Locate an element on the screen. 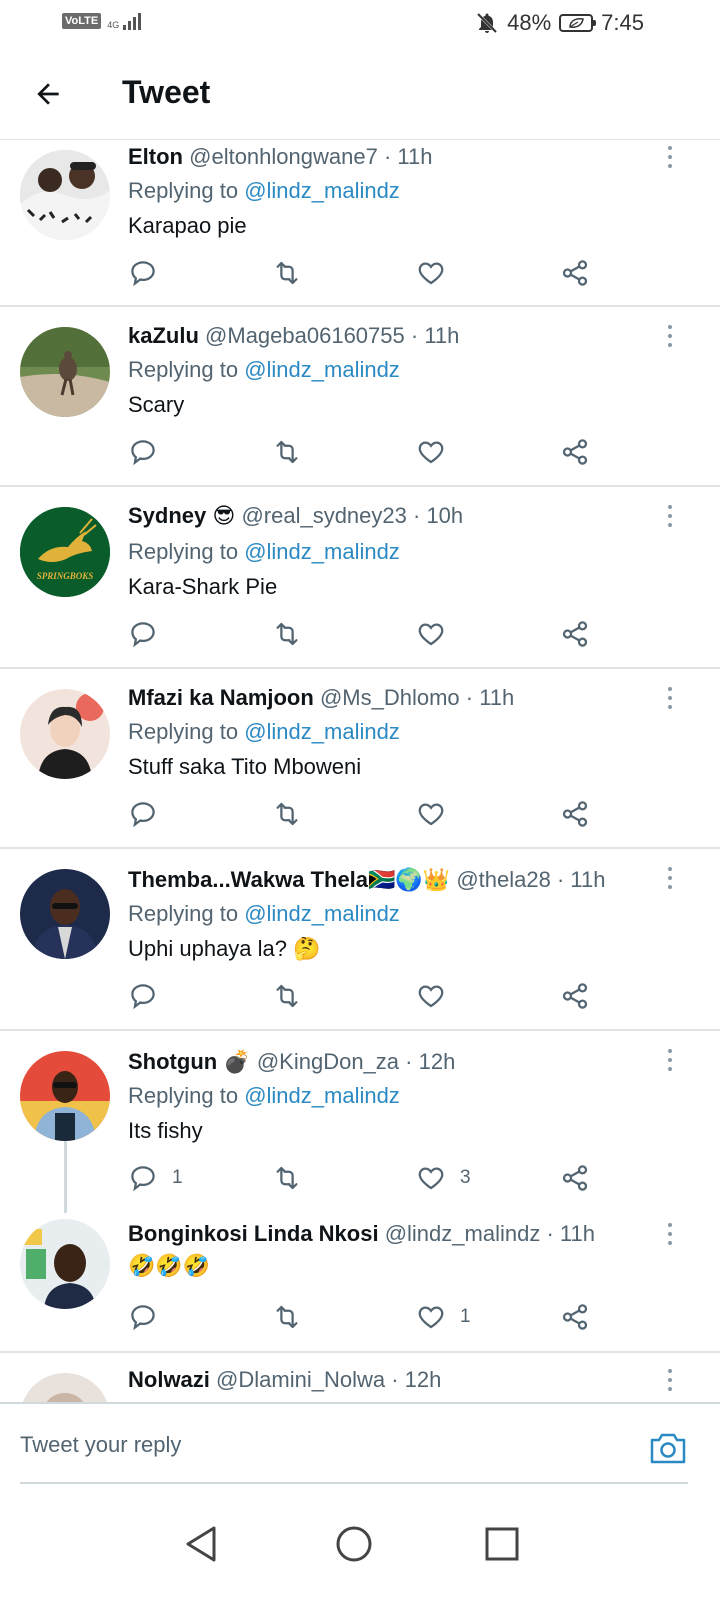 This screenshot has height=1600, width=720. author-name: Mfazi ka Namjoon is located at coordinates (221, 697).